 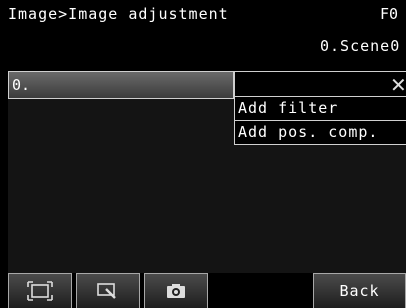 I want to click on breadcrumb: Image>Image adjustment, so click(x=118, y=14).